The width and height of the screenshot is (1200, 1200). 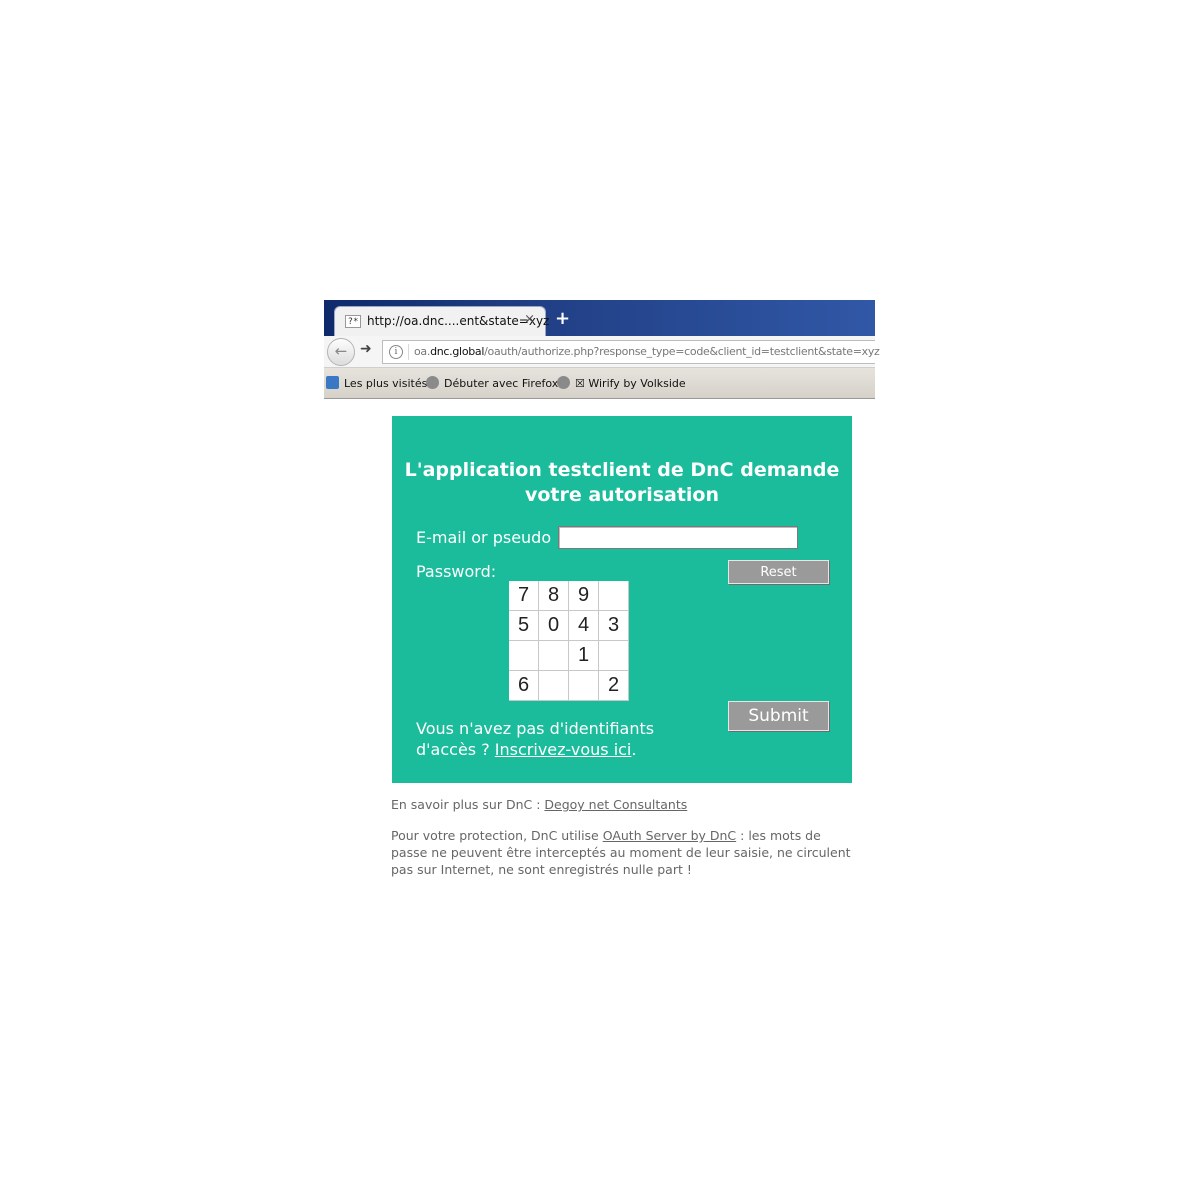 I want to click on keypad-key: 1, so click(x=584, y=656).